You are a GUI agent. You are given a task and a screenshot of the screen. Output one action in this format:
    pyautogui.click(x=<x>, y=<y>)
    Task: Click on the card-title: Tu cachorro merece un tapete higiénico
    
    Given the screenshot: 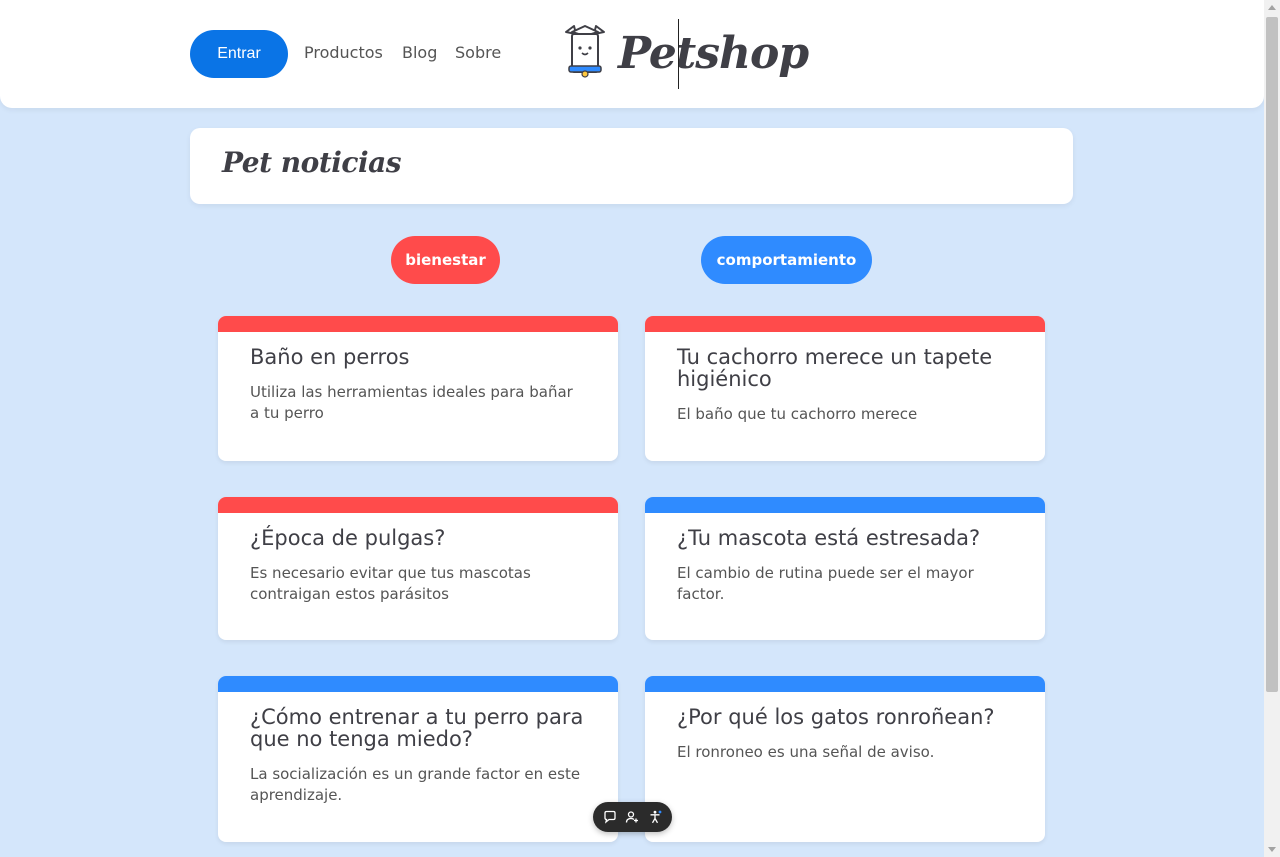 What is the action you would take?
    pyautogui.click(x=835, y=368)
    